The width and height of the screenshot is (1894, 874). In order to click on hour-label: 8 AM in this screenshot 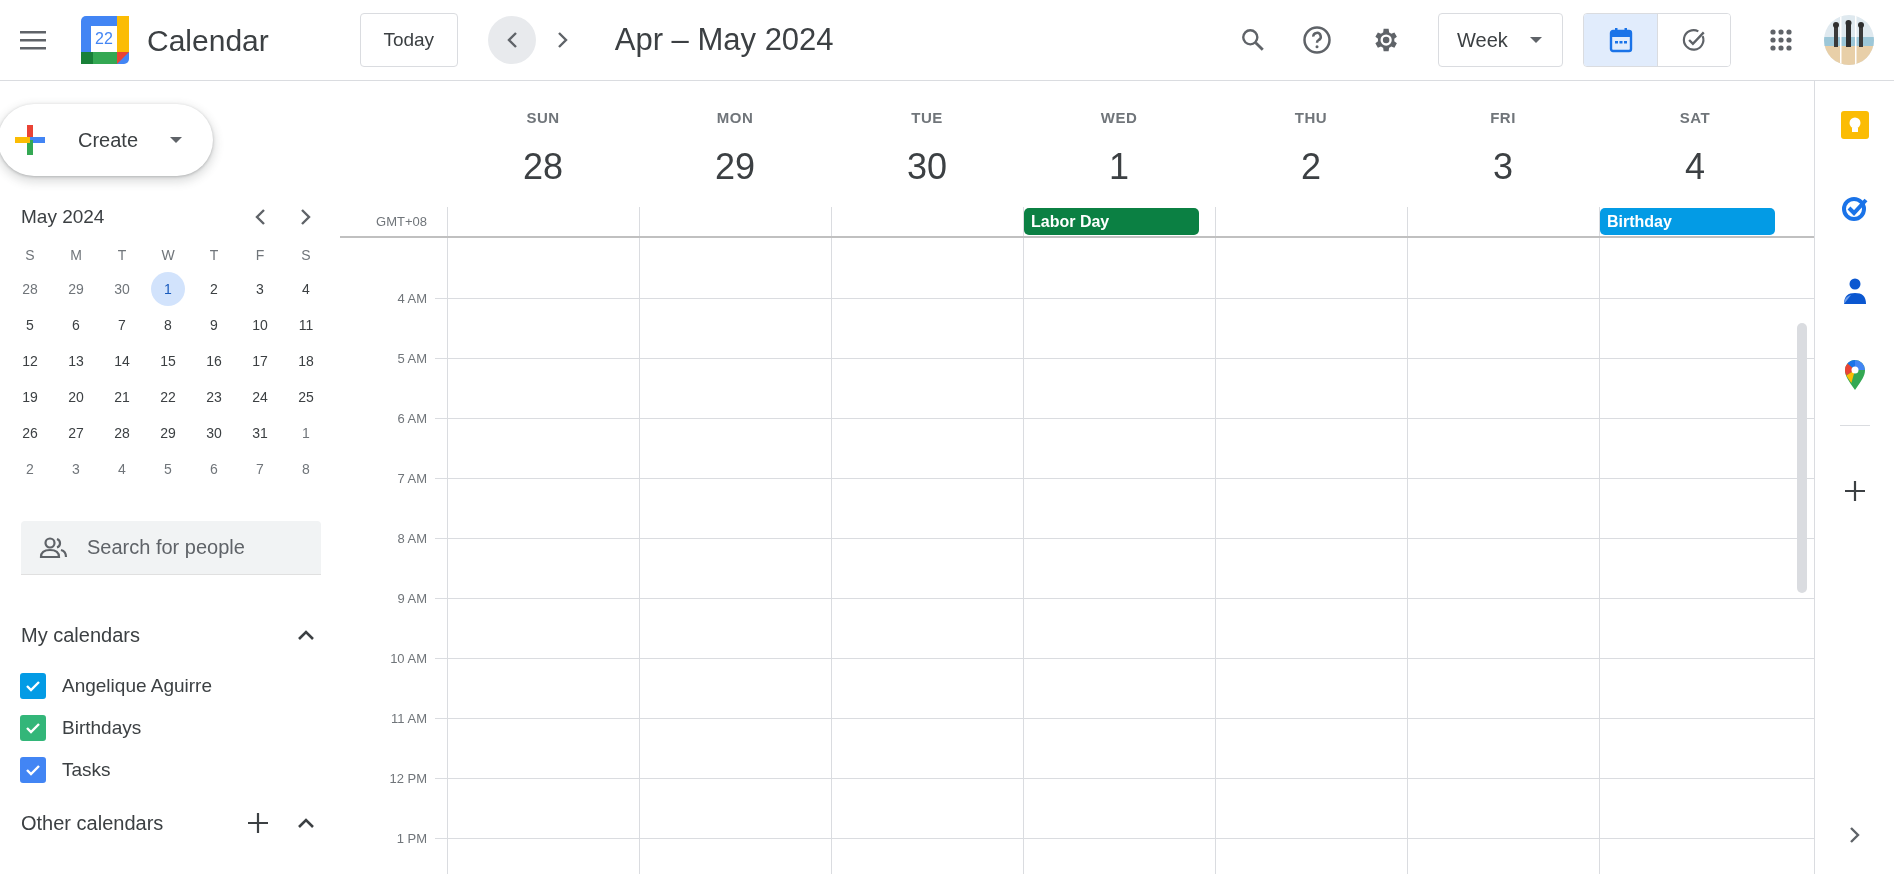, I will do `click(412, 539)`.